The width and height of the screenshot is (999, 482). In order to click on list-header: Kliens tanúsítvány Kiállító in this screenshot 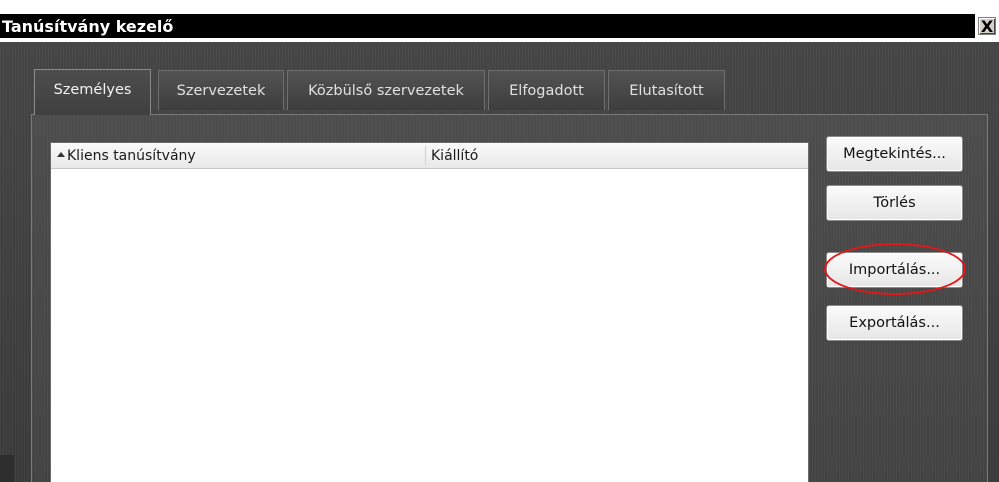, I will do `click(429, 156)`.